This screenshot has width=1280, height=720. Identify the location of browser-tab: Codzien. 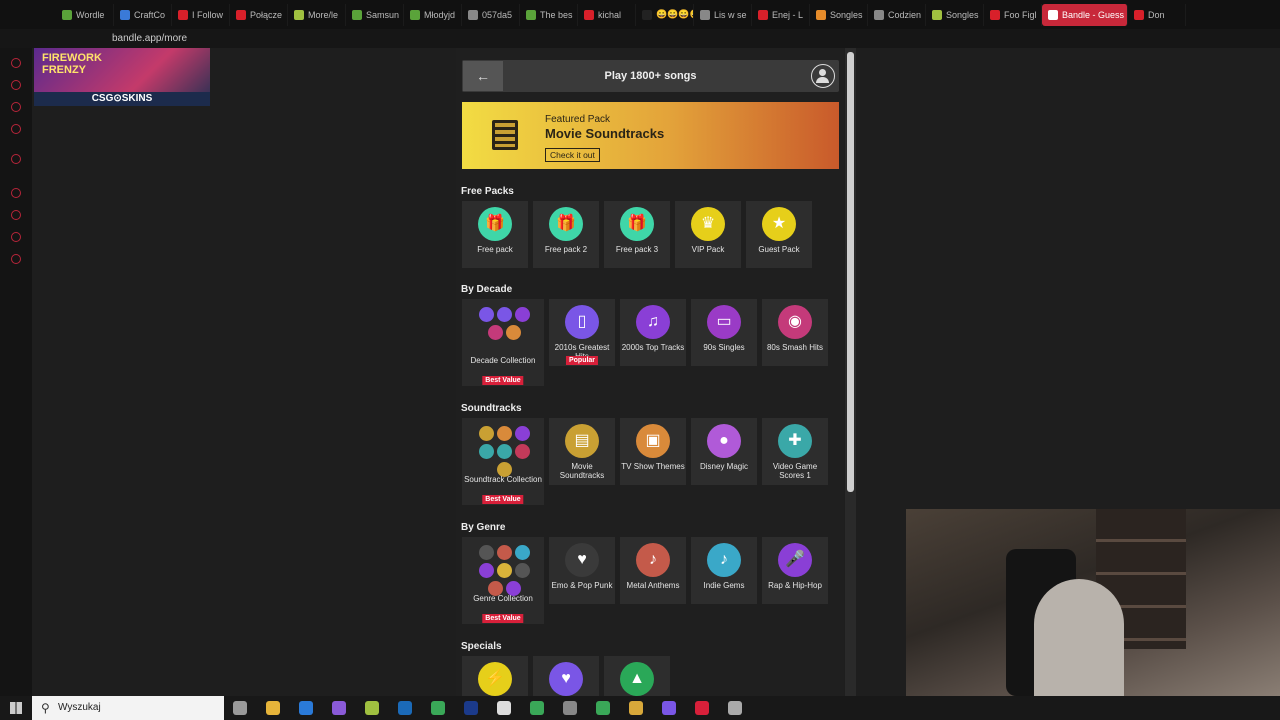
(897, 14).